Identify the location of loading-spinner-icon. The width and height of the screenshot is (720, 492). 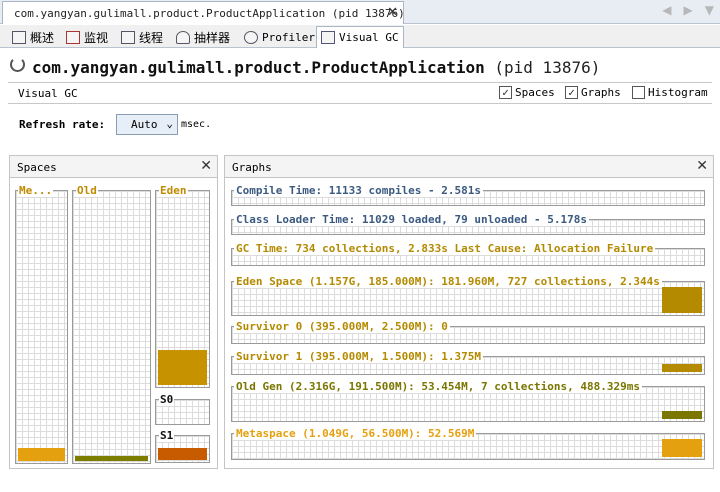
(17, 64).